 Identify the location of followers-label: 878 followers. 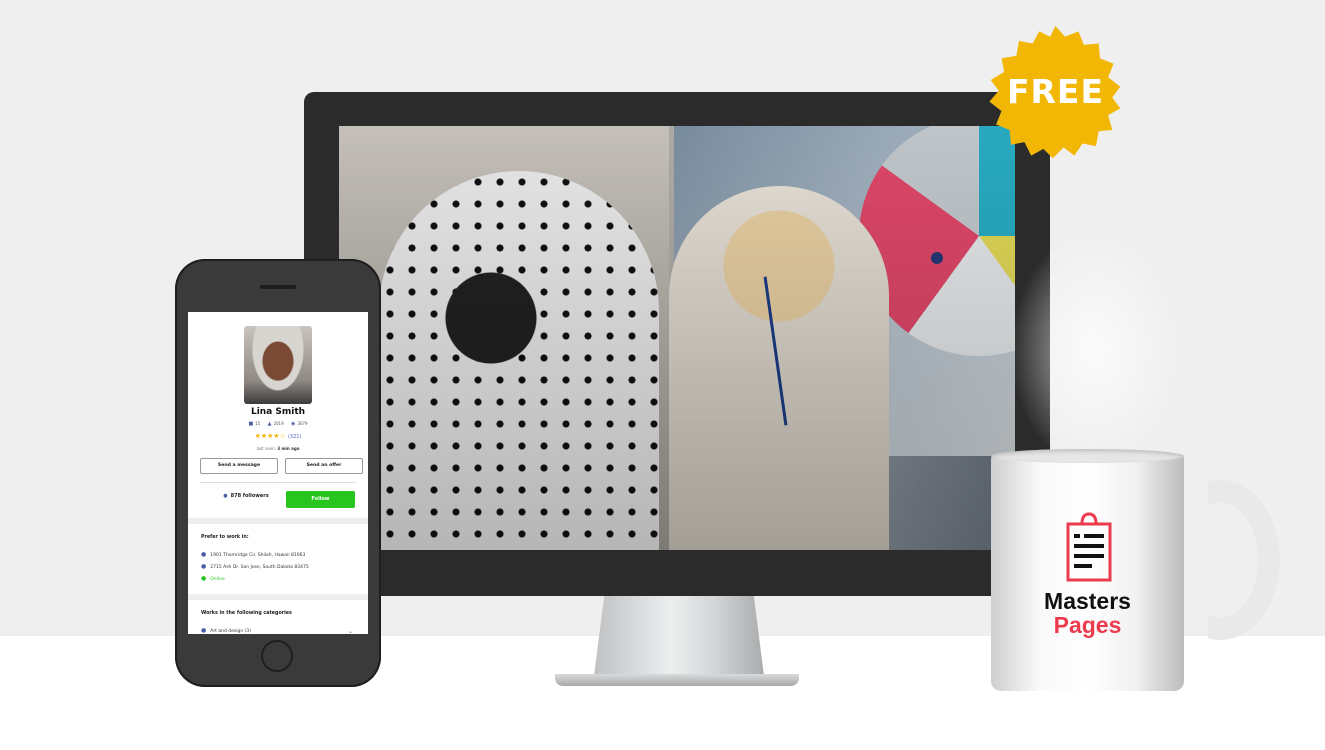
(249, 496).